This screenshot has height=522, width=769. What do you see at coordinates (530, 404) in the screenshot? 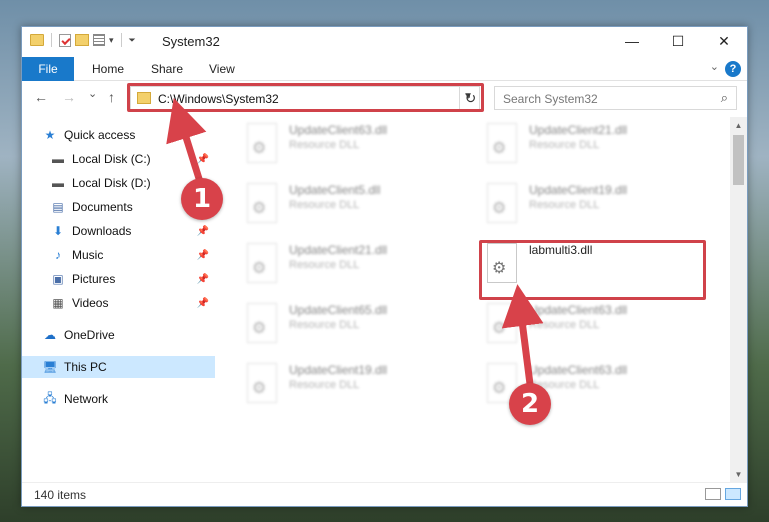
I see `step-2-badge: 2` at bounding box center [530, 404].